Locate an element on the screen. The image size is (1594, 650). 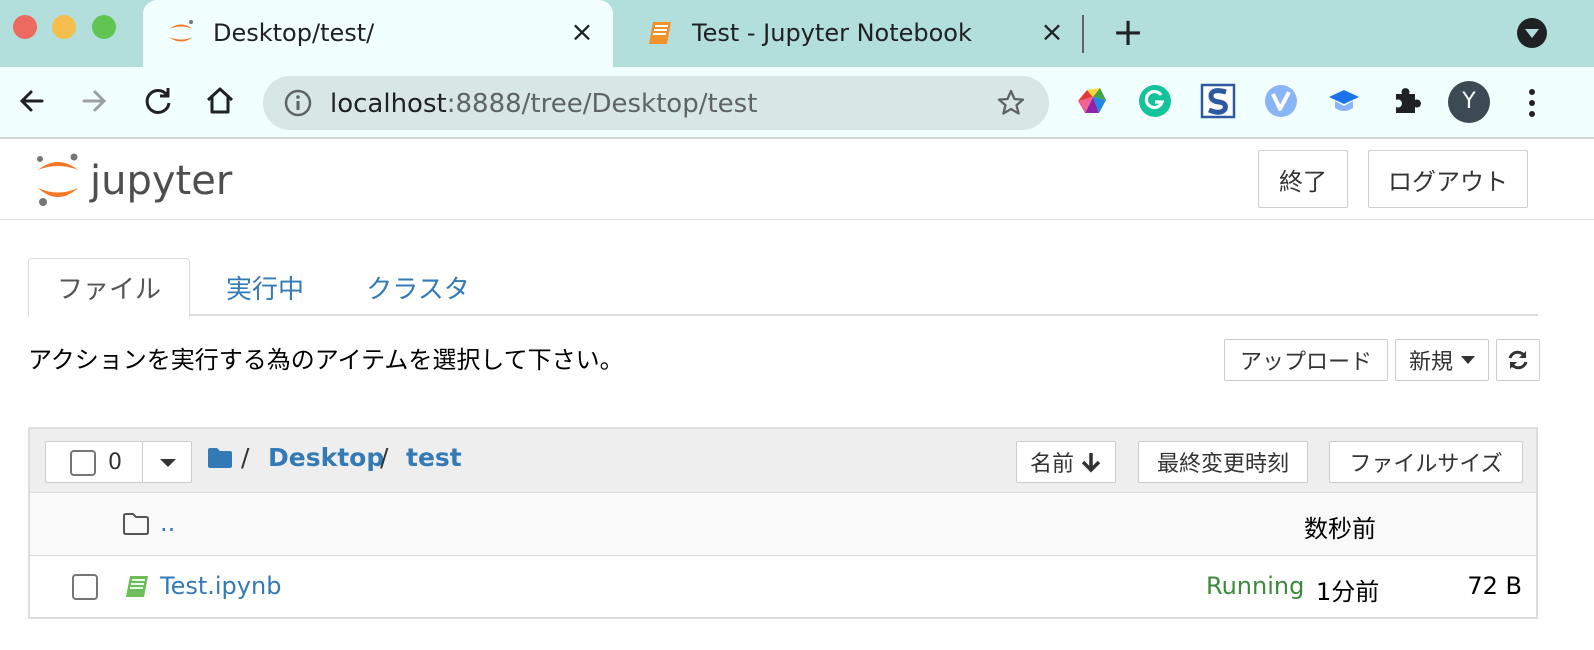
select-all-checkbox is located at coordinates (83, 463).